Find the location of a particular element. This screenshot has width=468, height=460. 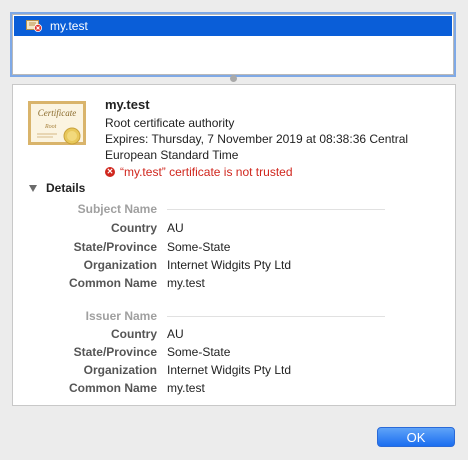

issuer-name-header: Issuer Name is located at coordinates (235, 316).